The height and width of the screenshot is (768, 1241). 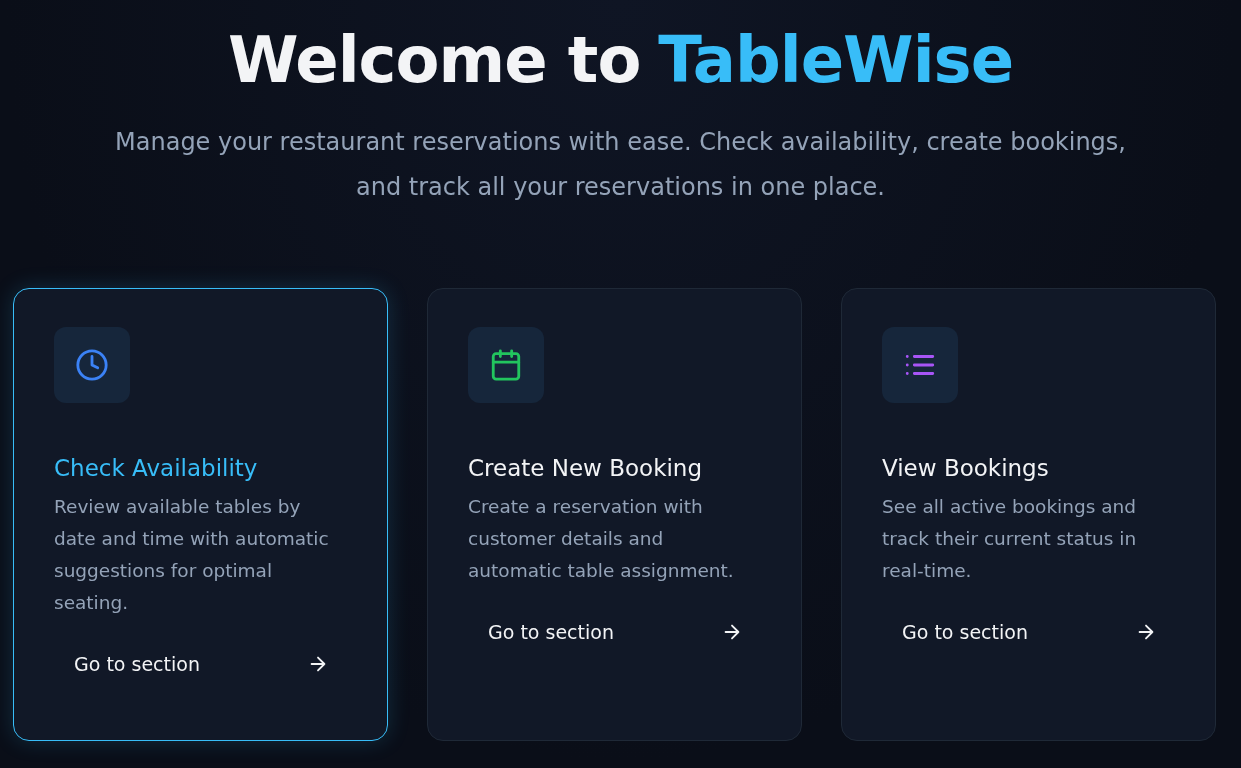 I want to click on brand-name: TableWise, so click(x=836, y=60).